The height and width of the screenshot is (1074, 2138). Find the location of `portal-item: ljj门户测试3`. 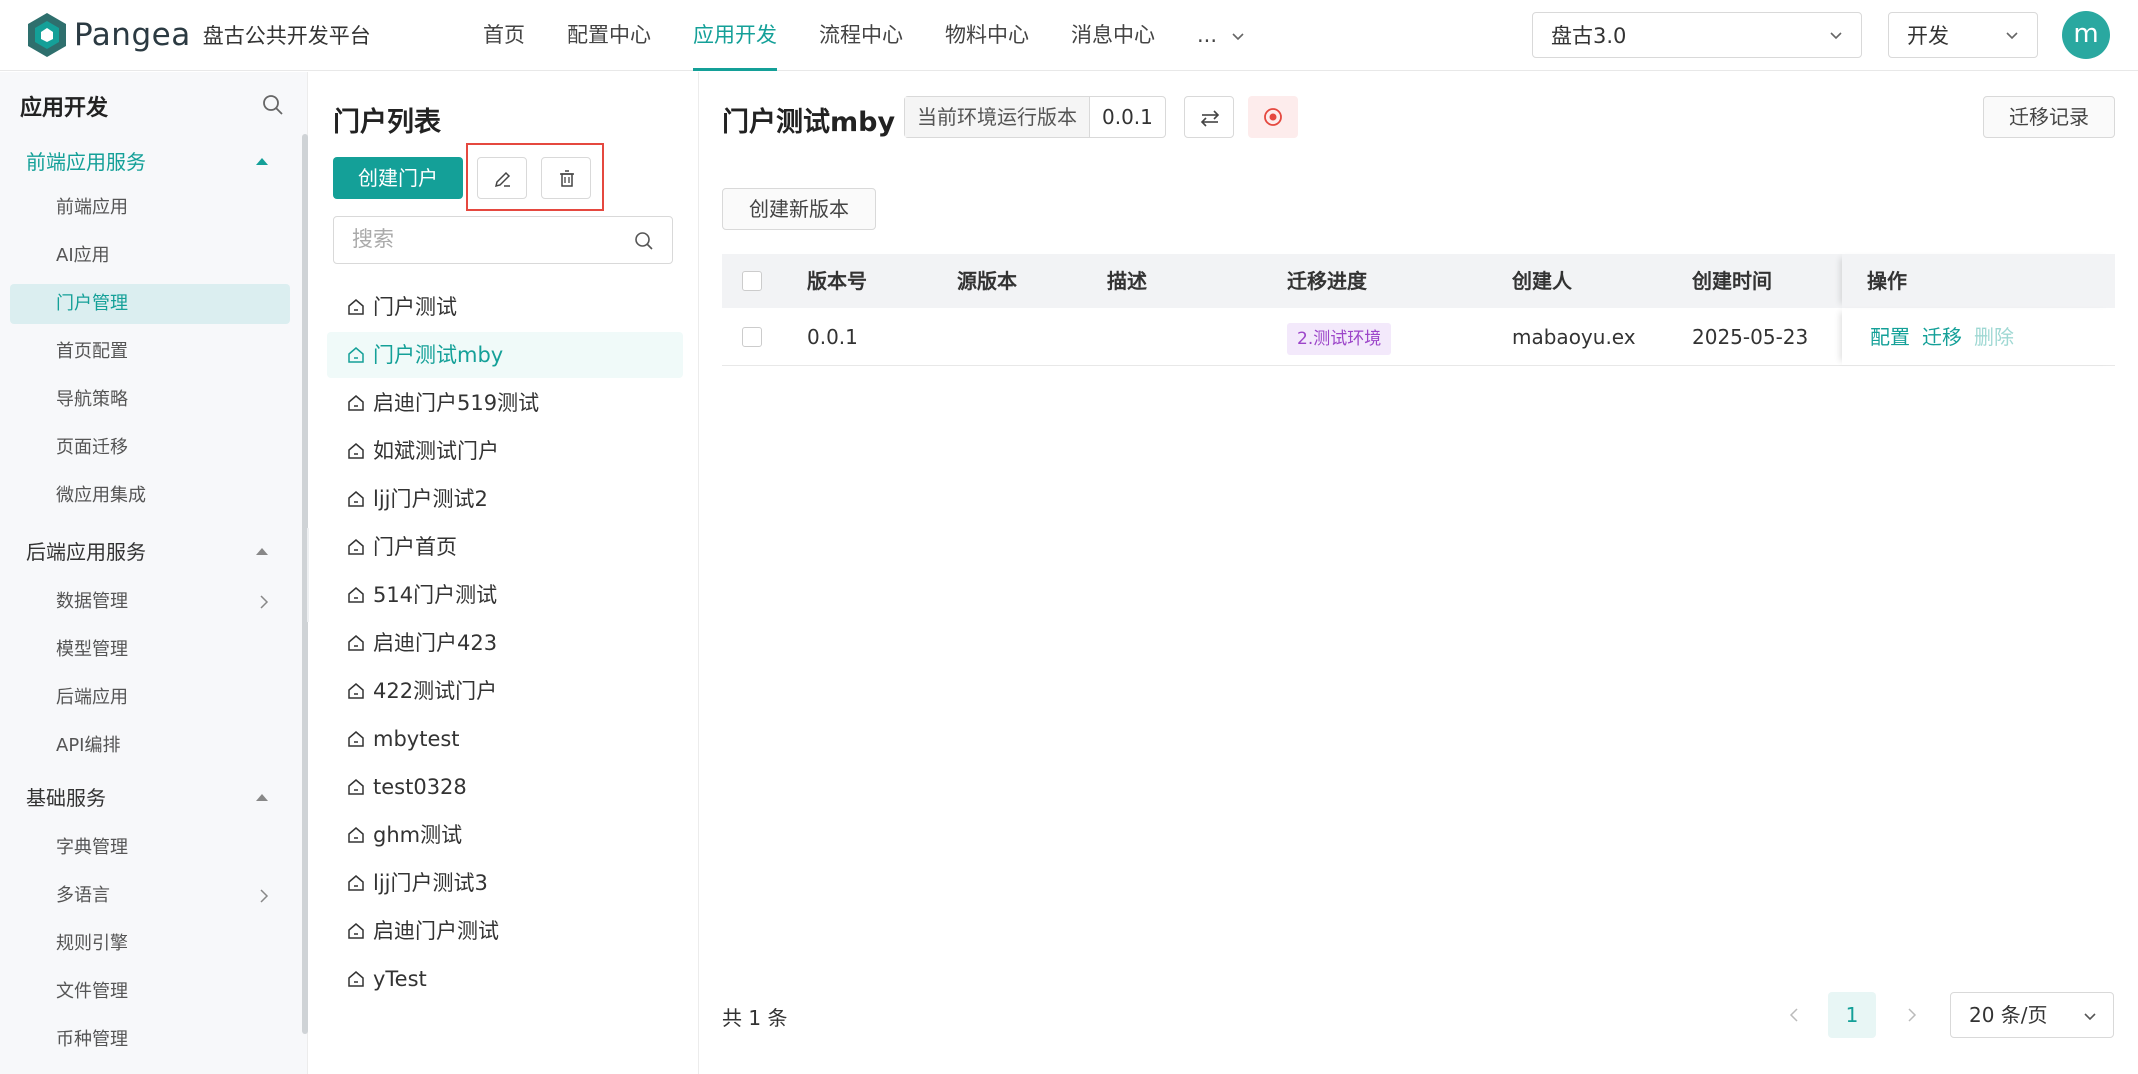

portal-item: ljj门户测试3 is located at coordinates (505, 883).